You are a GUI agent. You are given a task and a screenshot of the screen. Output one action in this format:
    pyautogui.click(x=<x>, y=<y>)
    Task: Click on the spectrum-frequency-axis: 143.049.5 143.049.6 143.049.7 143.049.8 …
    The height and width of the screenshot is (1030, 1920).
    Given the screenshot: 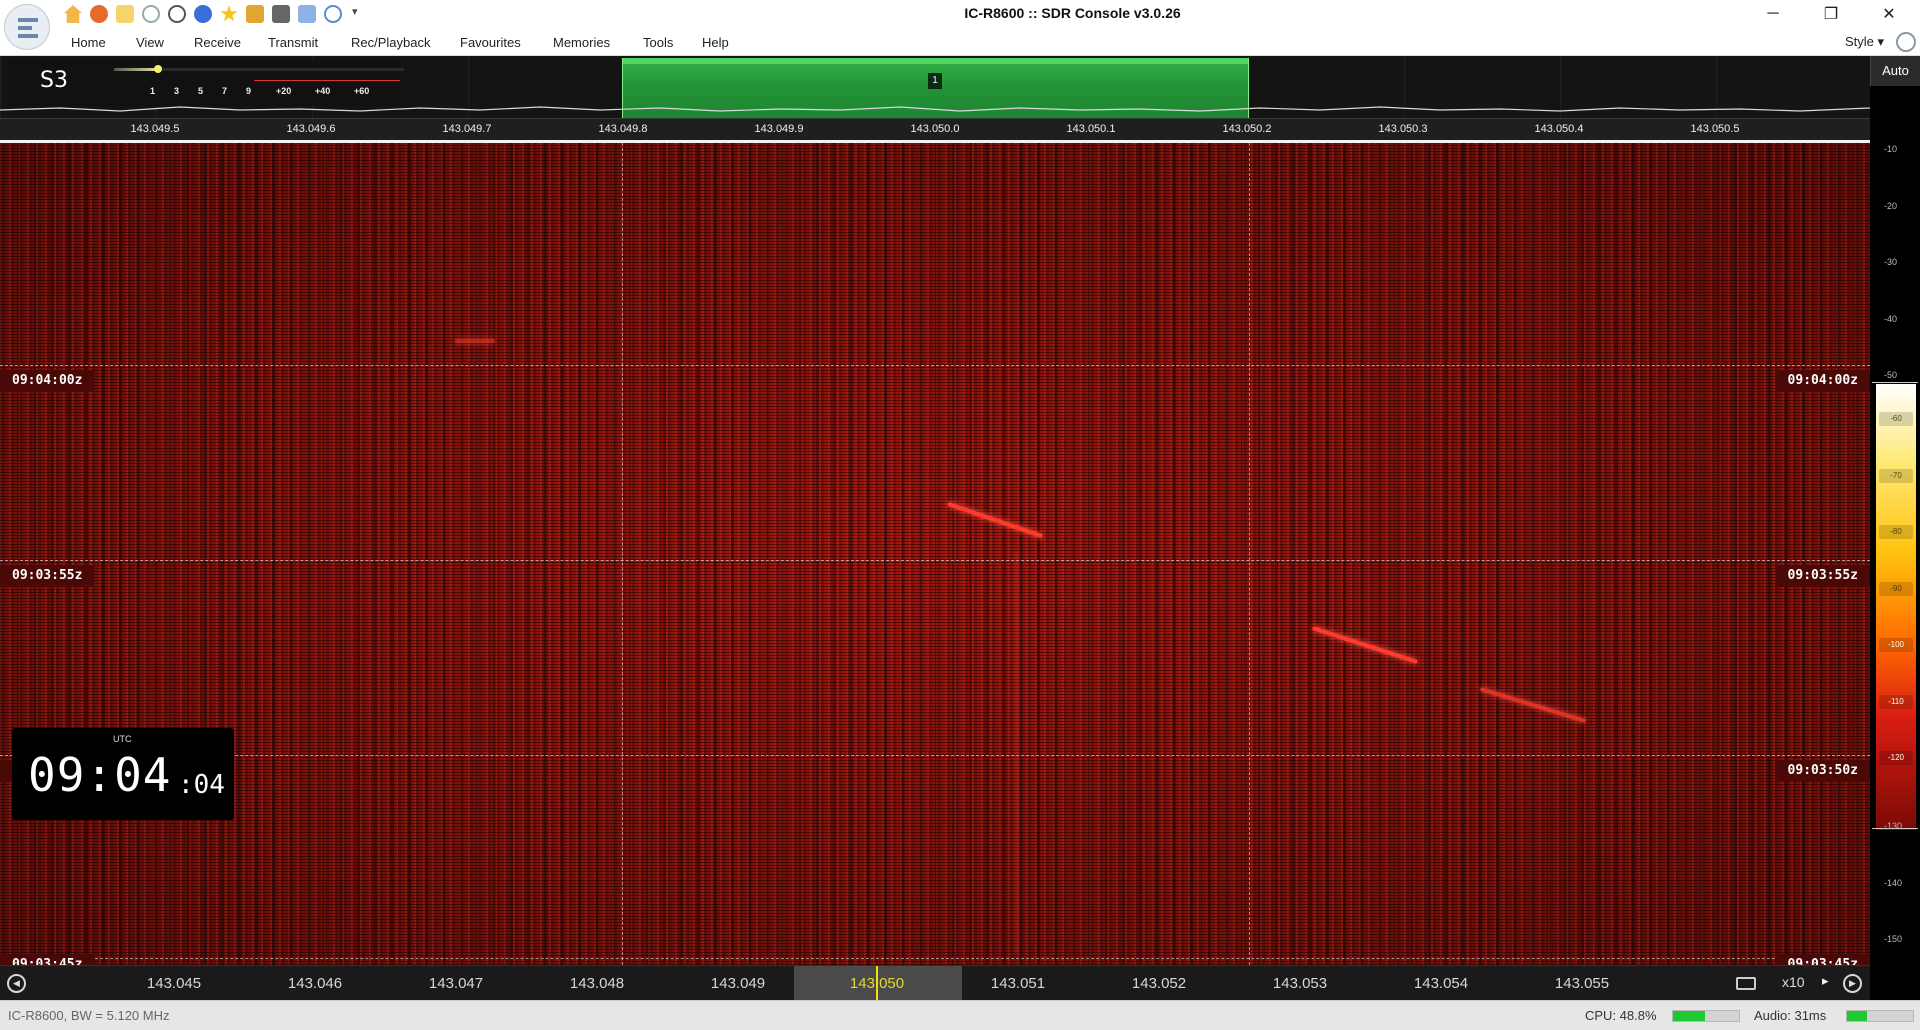 What is the action you would take?
    pyautogui.click(x=935, y=129)
    